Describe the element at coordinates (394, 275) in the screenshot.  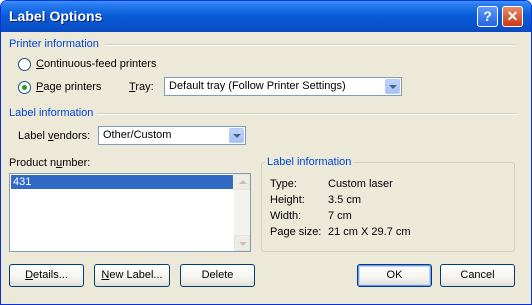
I see `ok-button: OK` at that location.